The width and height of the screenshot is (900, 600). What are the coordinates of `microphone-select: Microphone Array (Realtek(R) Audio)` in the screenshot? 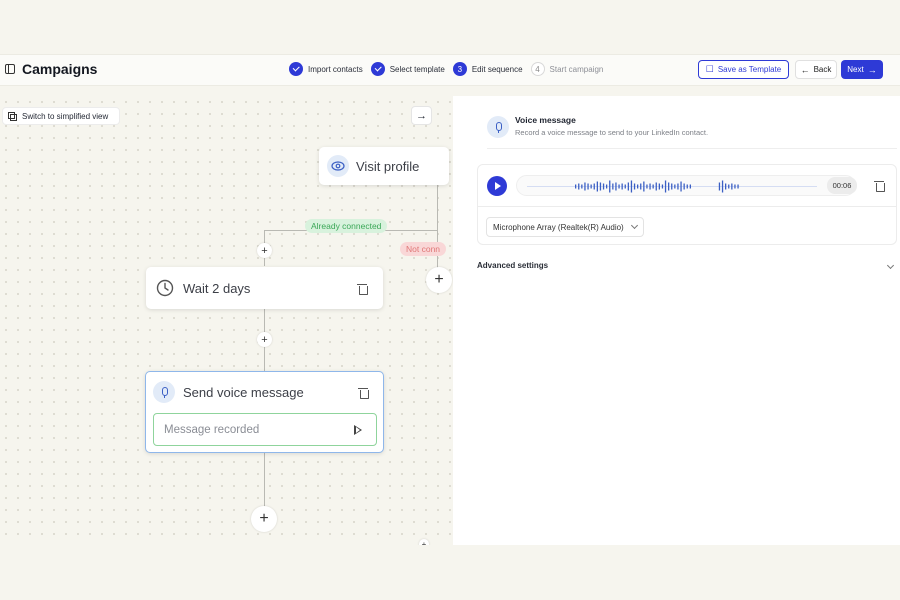 It's located at (565, 227).